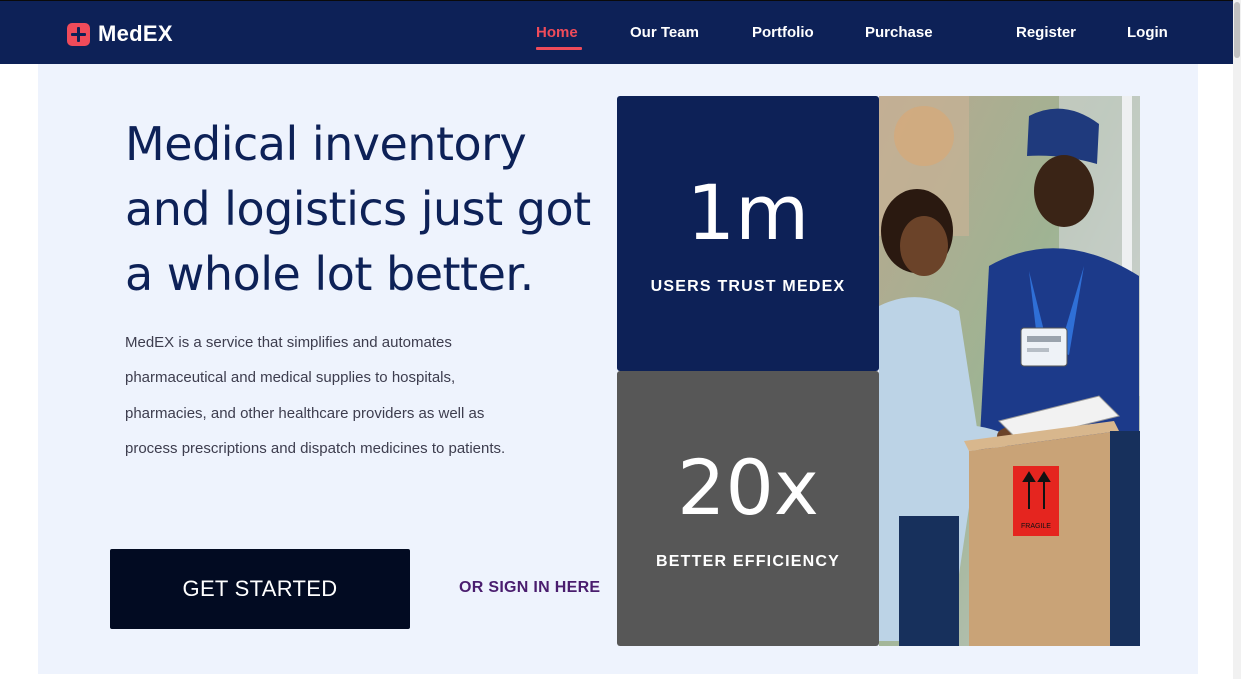 The image size is (1241, 679). Describe the element at coordinates (529, 588) in the screenshot. I see `sign-in-link: OR SIGN IN HERE` at that location.